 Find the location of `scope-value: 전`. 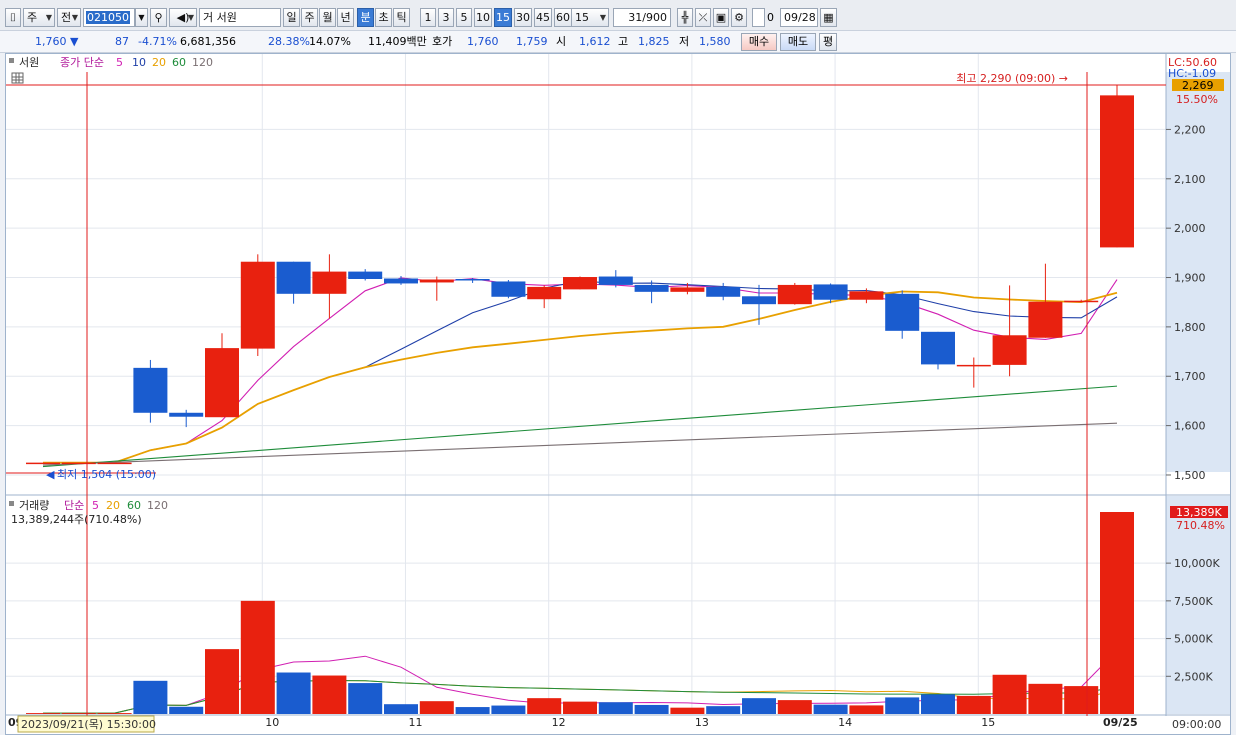

scope-value: 전 is located at coordinates (66, 17).